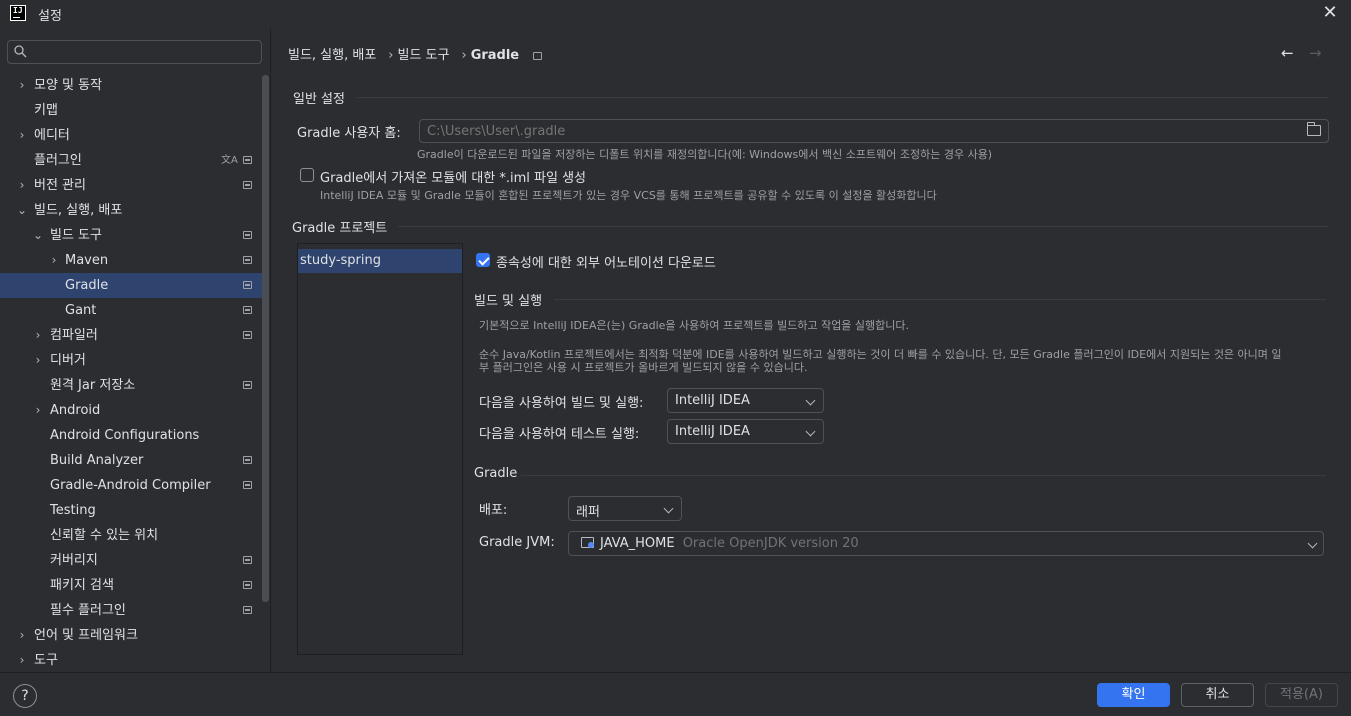  I want to click on apply-button: 적용(A), so click(1301, 695).